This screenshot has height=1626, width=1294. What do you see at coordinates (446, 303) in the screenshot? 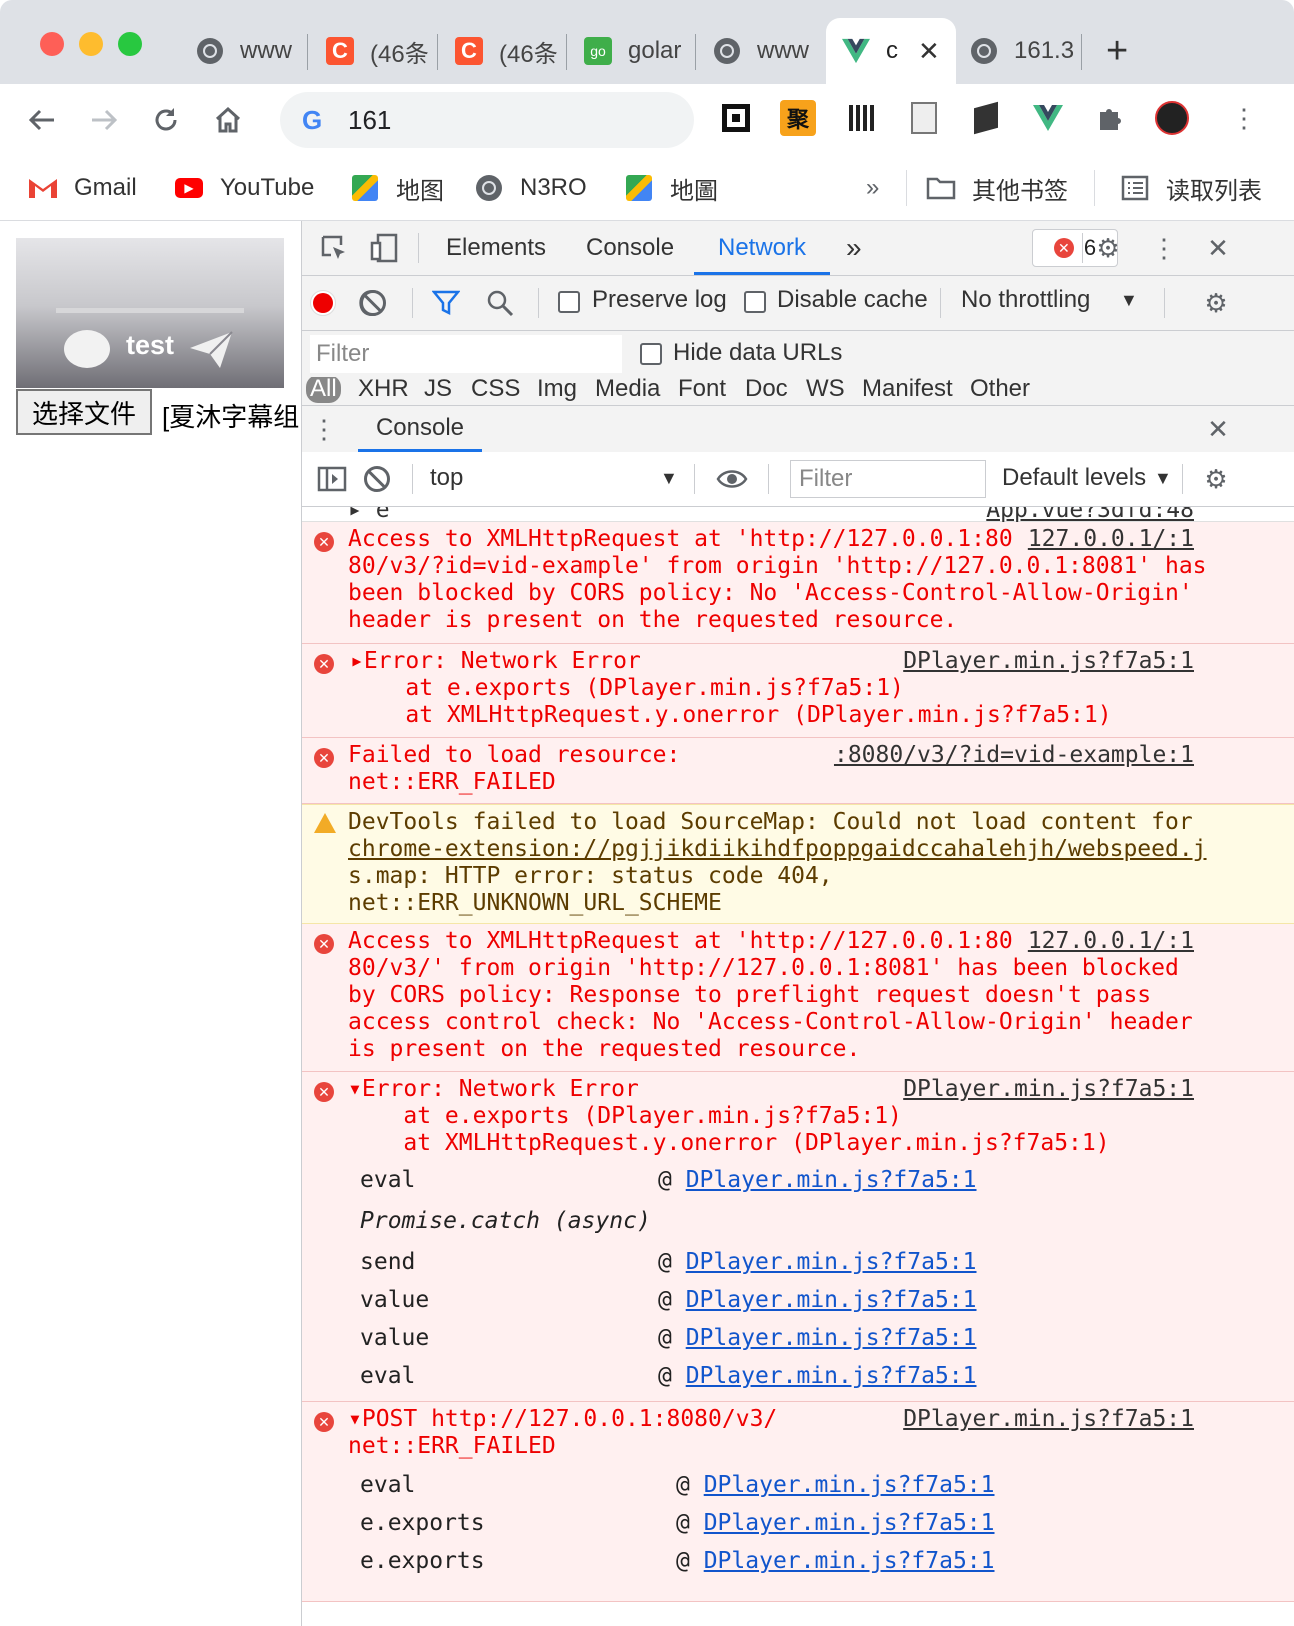
I see `filter-funnel-icon` at bounding box center [446, 303].